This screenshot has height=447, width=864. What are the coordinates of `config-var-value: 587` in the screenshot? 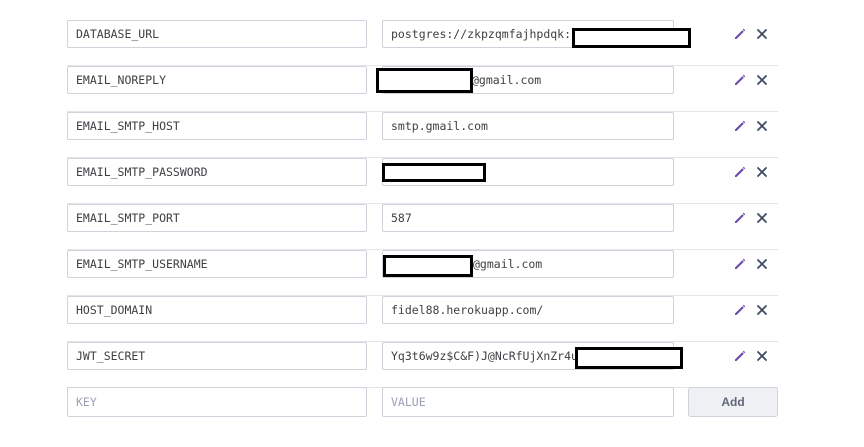 It's located at (528, 218).